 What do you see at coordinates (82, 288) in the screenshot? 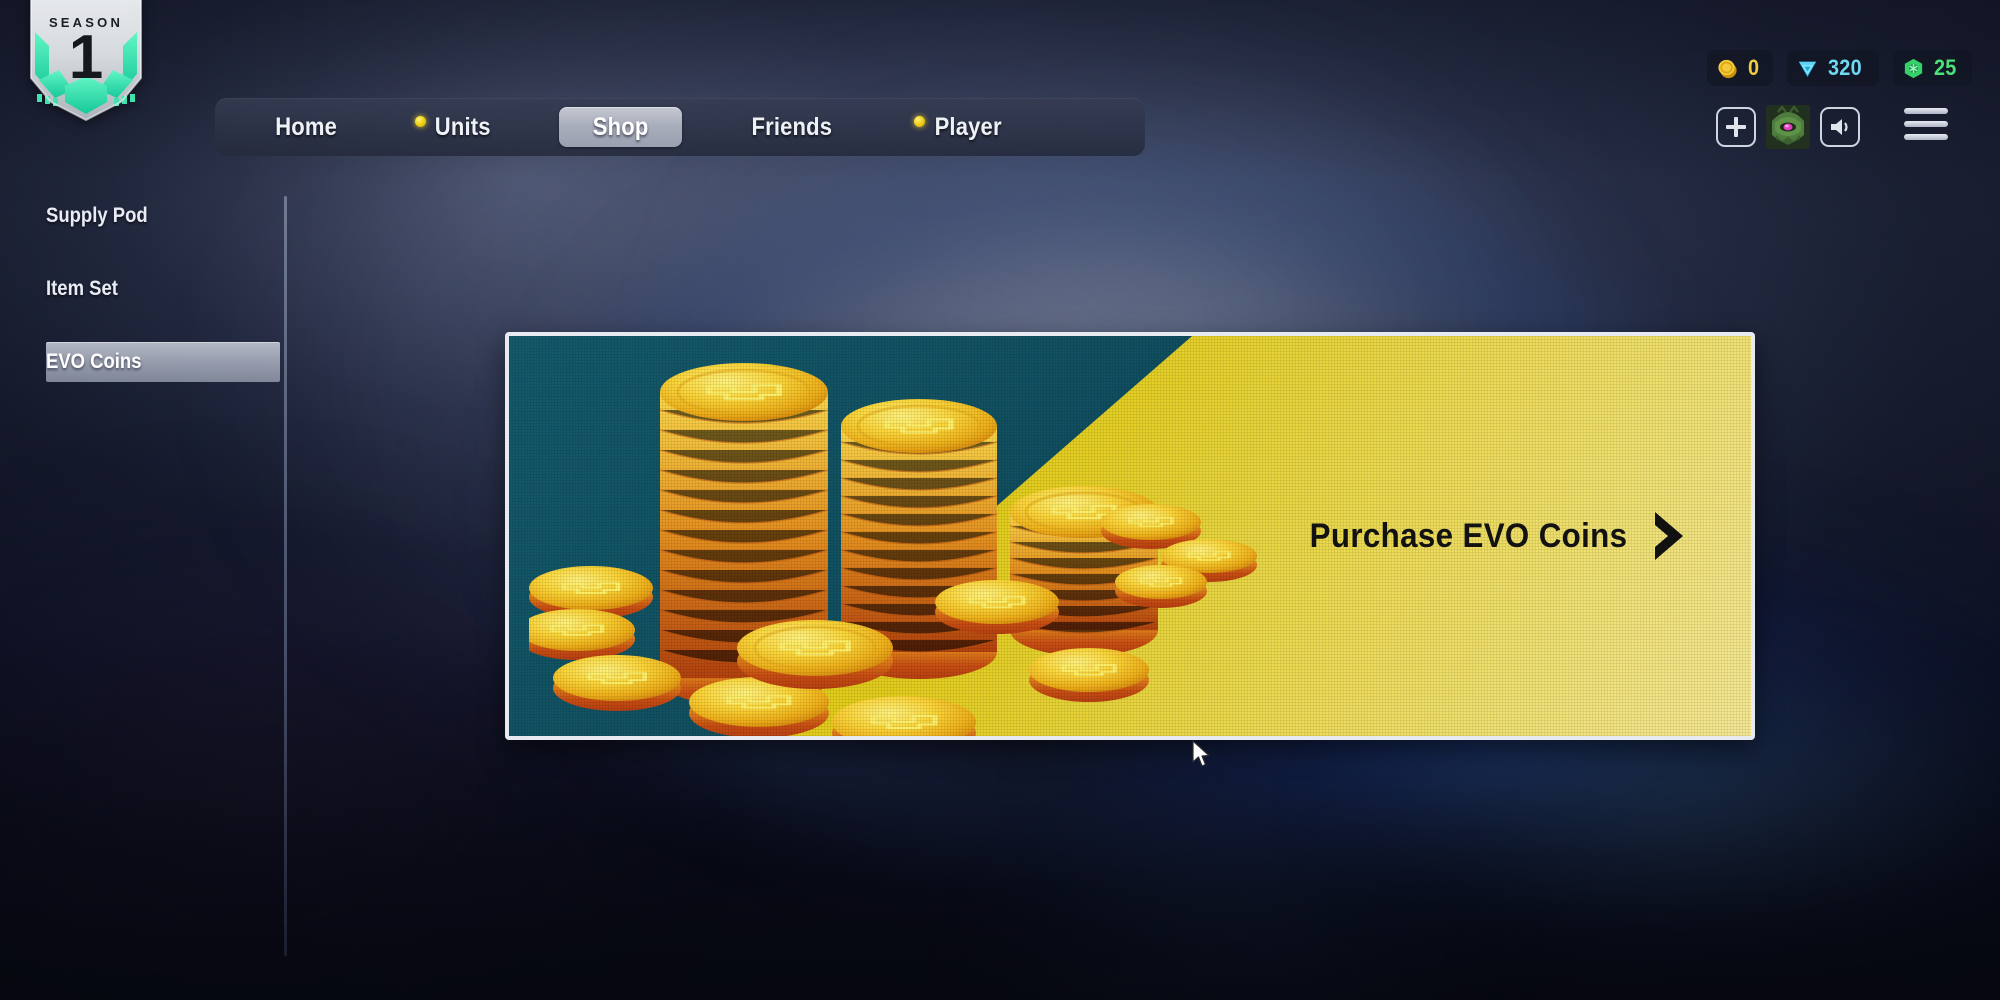
I see `sidebar-item-item-set-label: Item Set` at bounding box center [82, 288].